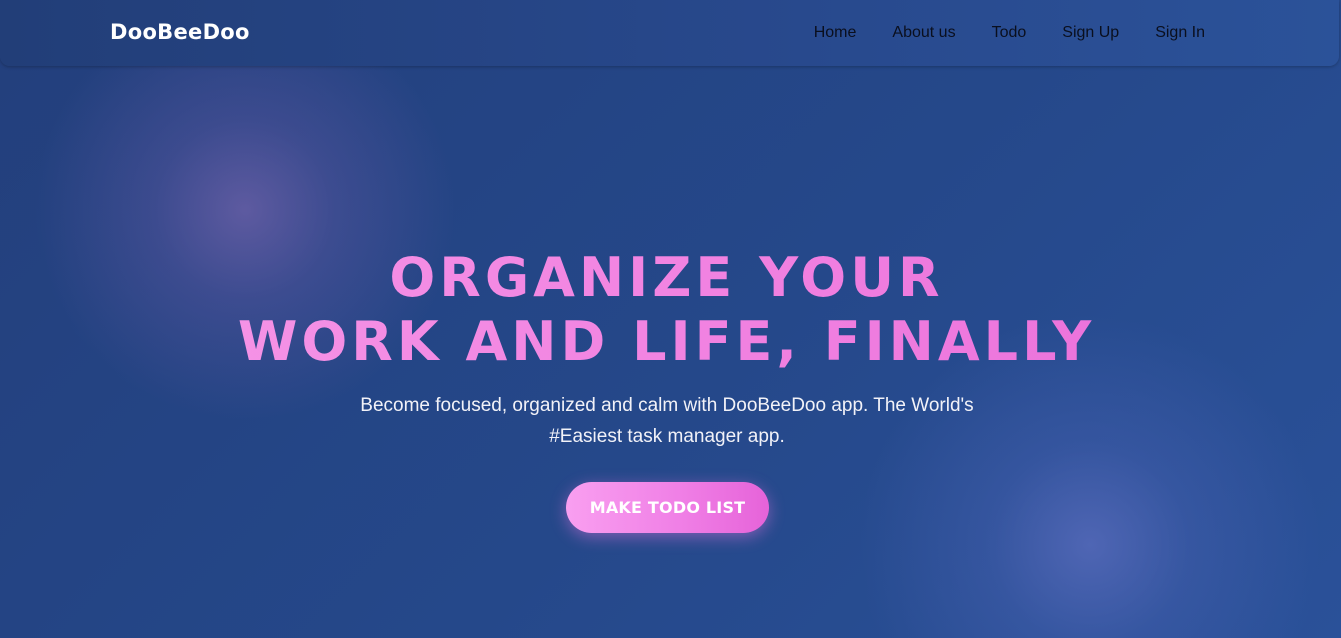 This screenshot has height=638, width=1341. What do you see at coordinates (835, 33) in the screenshot?
I see `nav-link-home: Home` at bounding box center [835, 33].